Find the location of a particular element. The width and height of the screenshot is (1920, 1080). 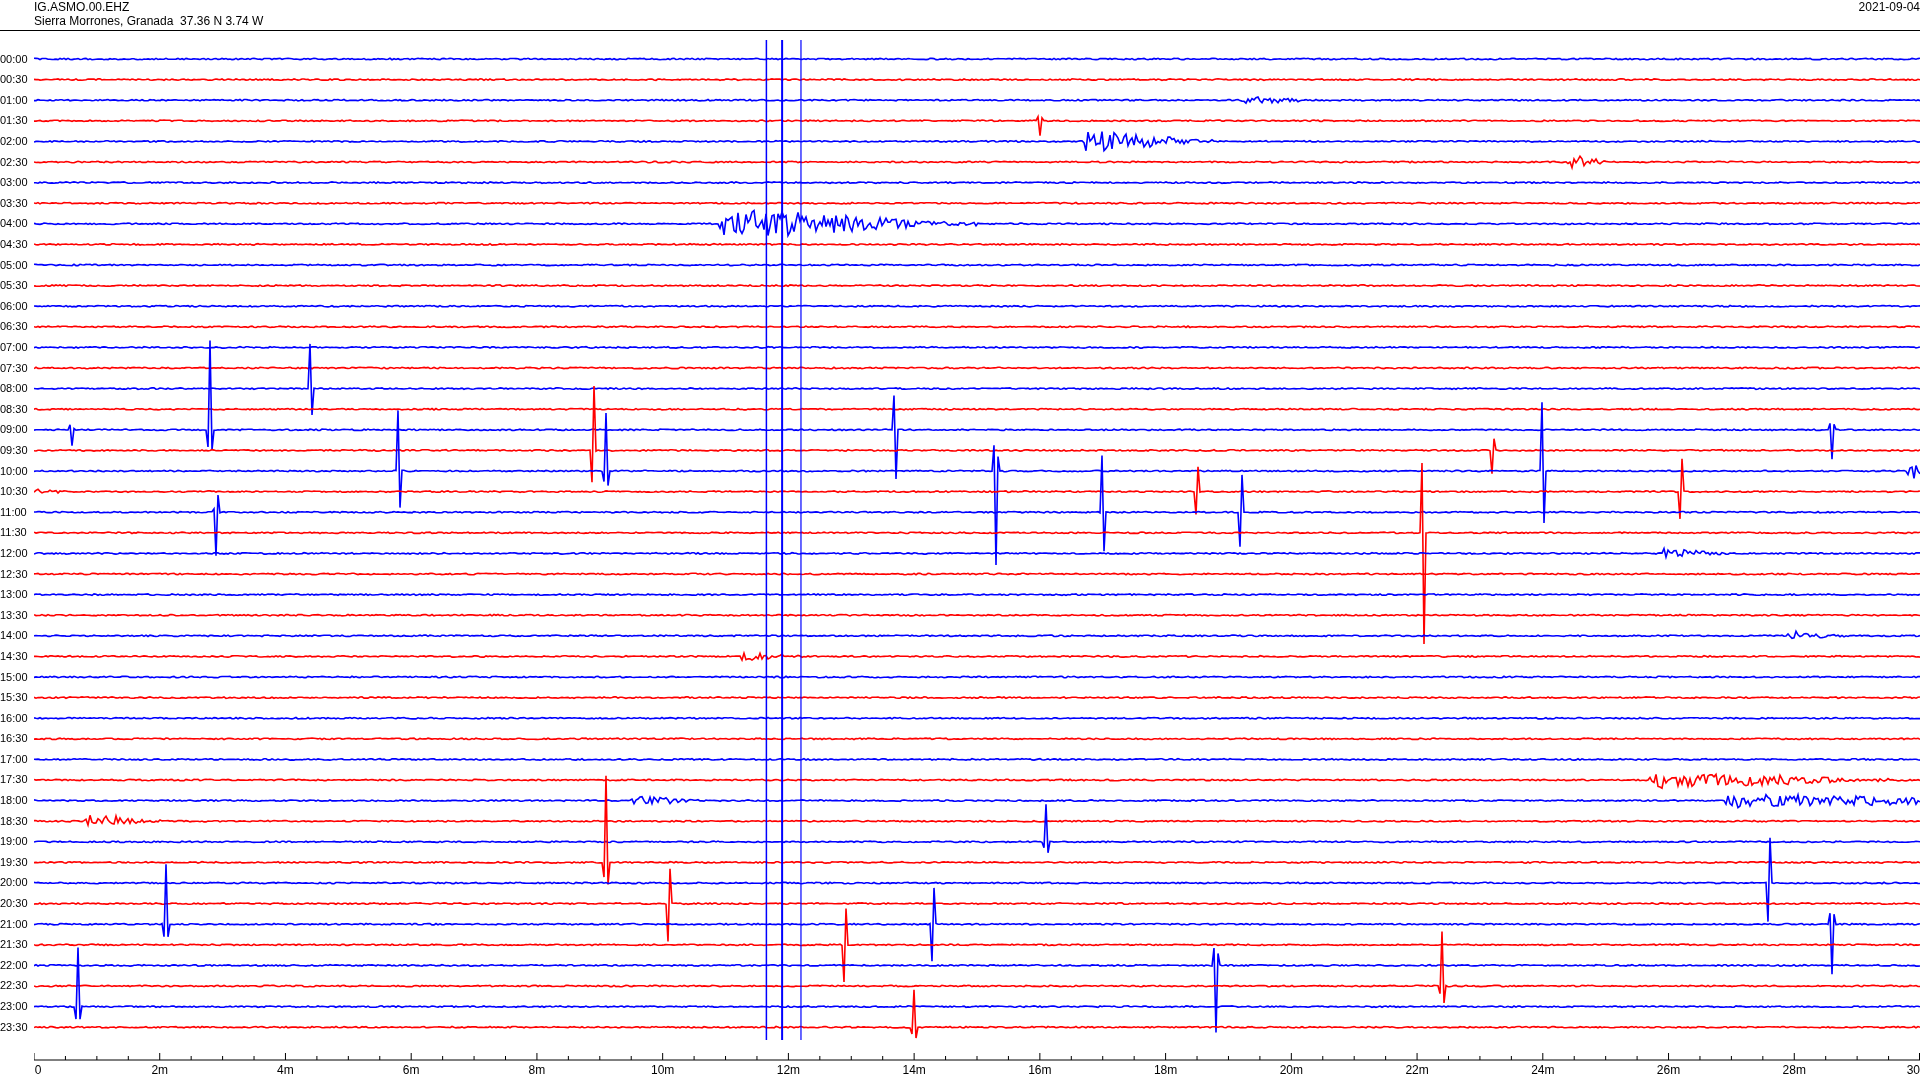

time-label: 09:30 is located at coordinates (14, 450).